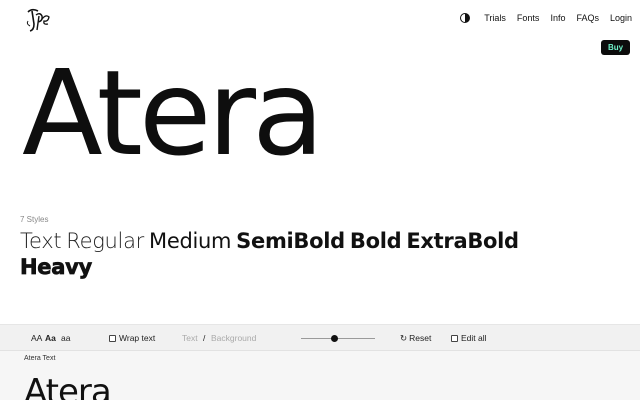 The height and width of the screenshot is (400, 640). I want to click on nav-link-faqs: FAQs, so click(587, 18).